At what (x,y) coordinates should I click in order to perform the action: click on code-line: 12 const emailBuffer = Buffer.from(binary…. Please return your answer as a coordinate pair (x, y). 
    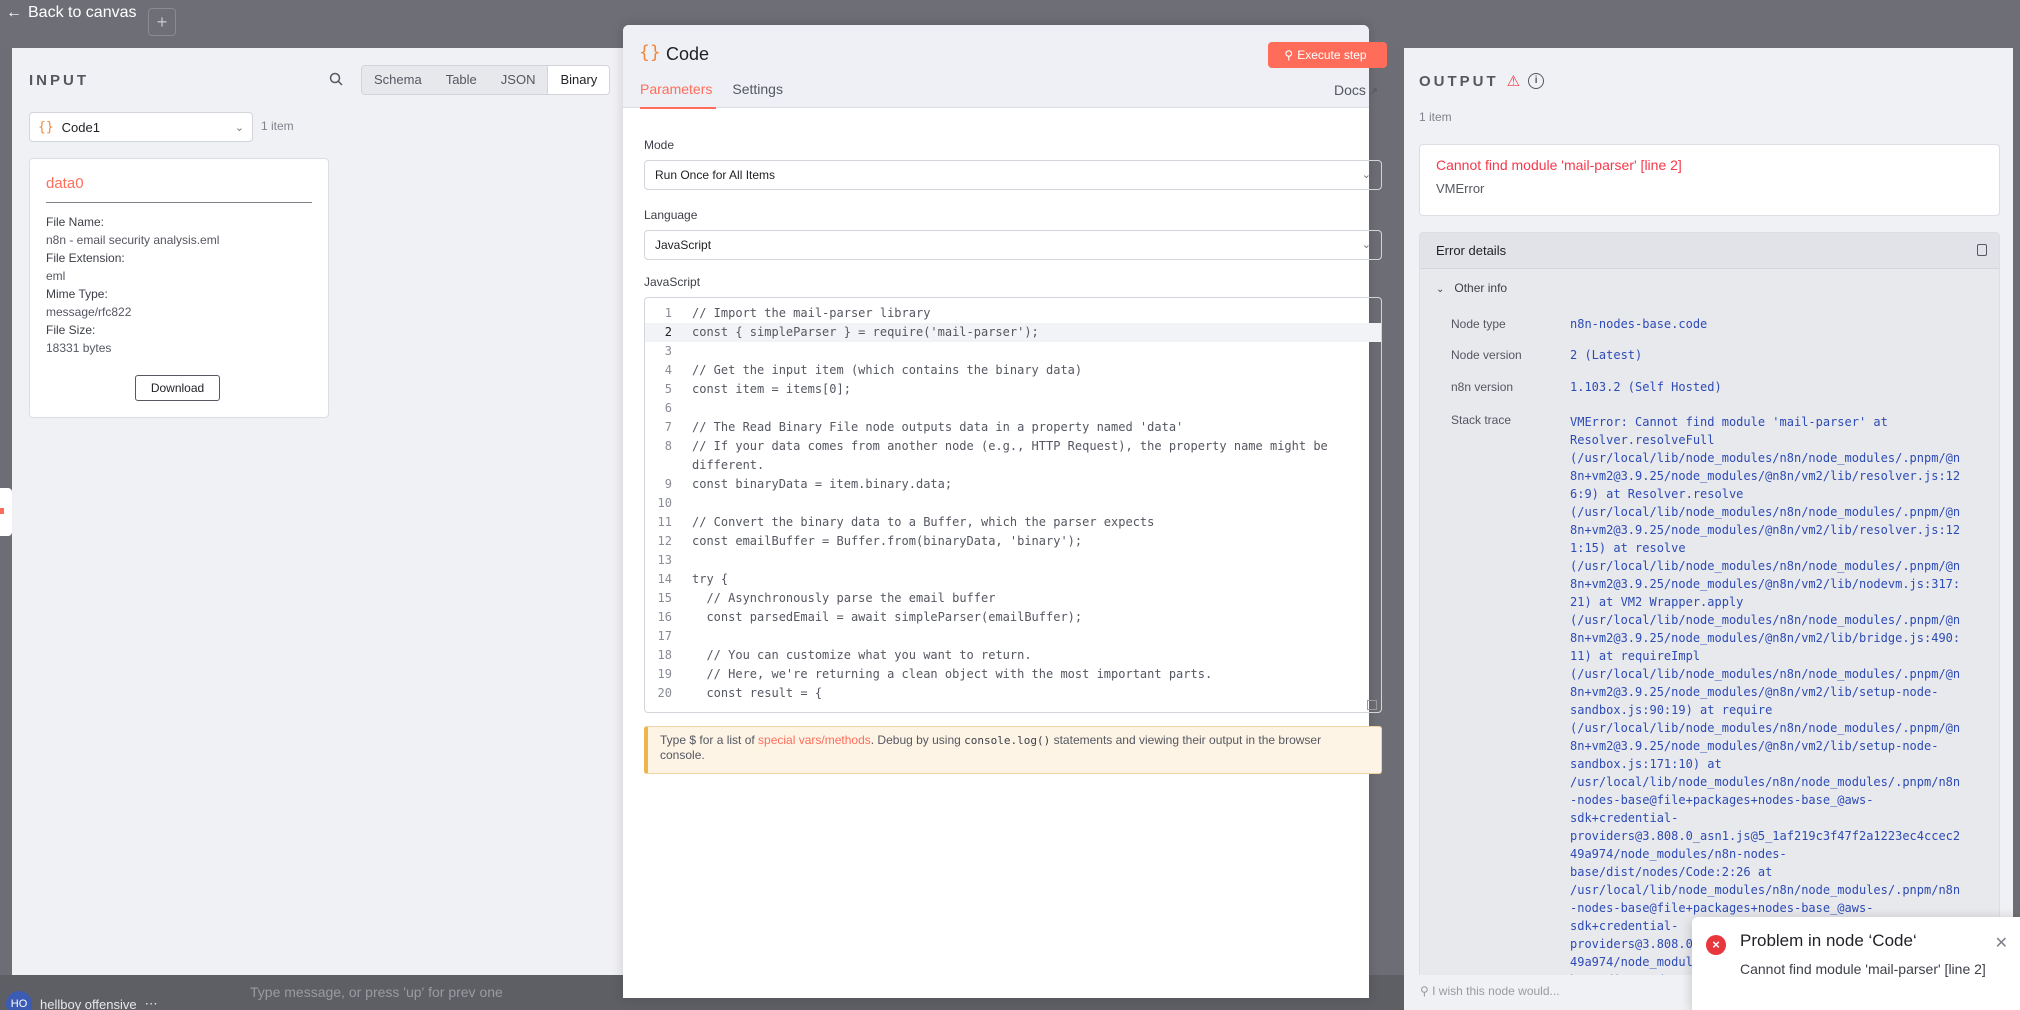
    Looking at the image, I should click on (1013, 541).